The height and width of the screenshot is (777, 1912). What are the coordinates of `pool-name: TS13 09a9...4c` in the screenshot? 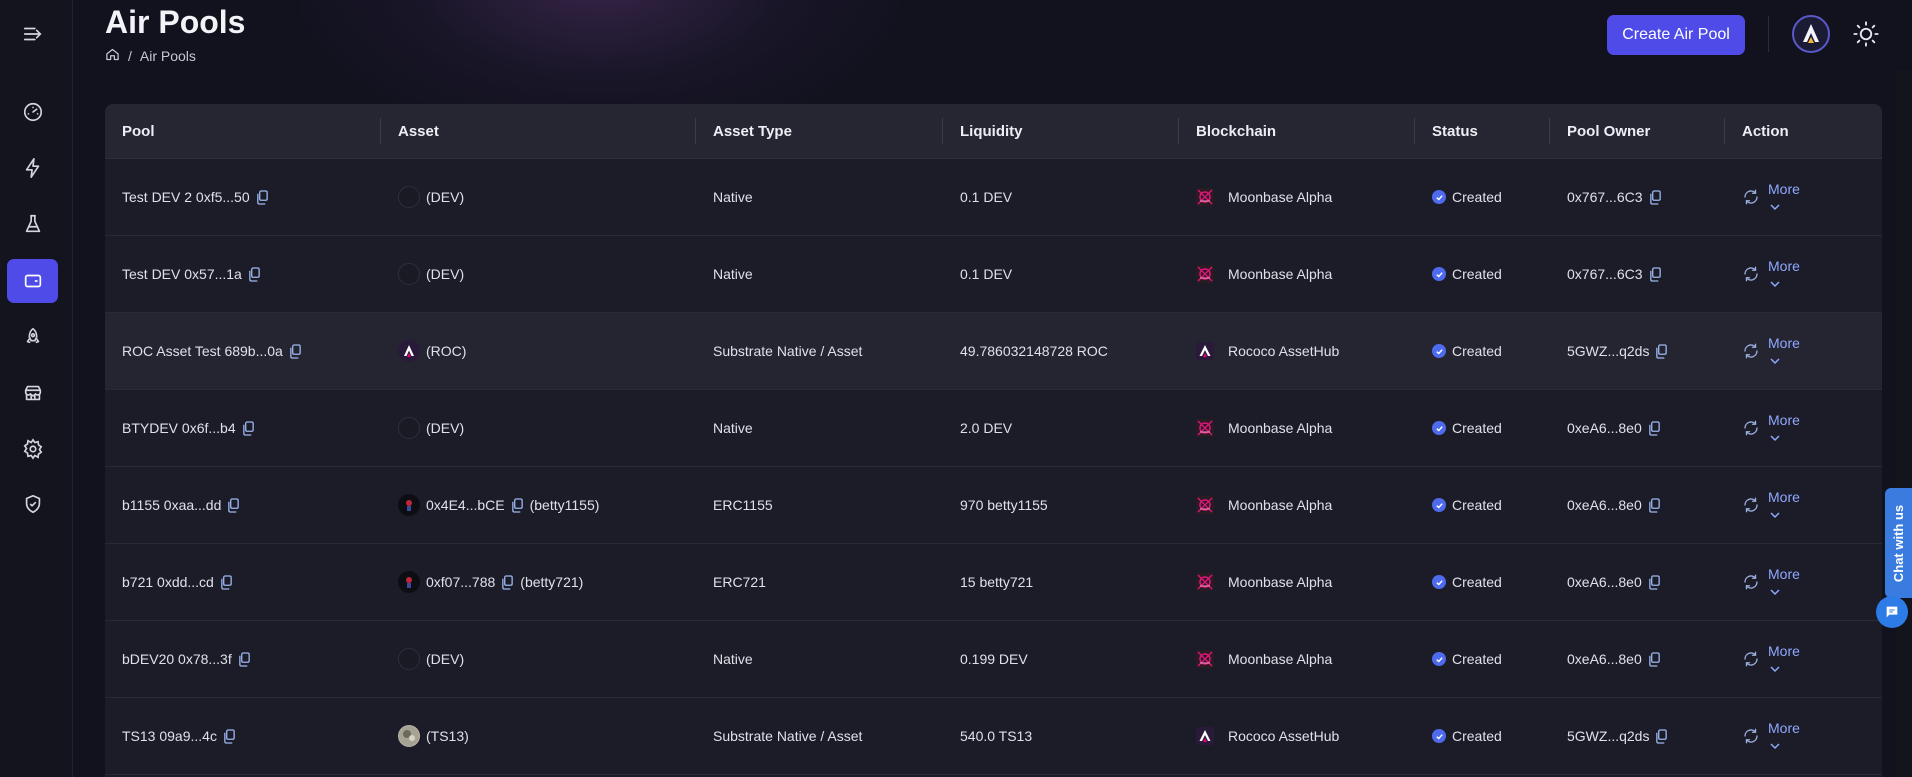 It's located at (169, 736).